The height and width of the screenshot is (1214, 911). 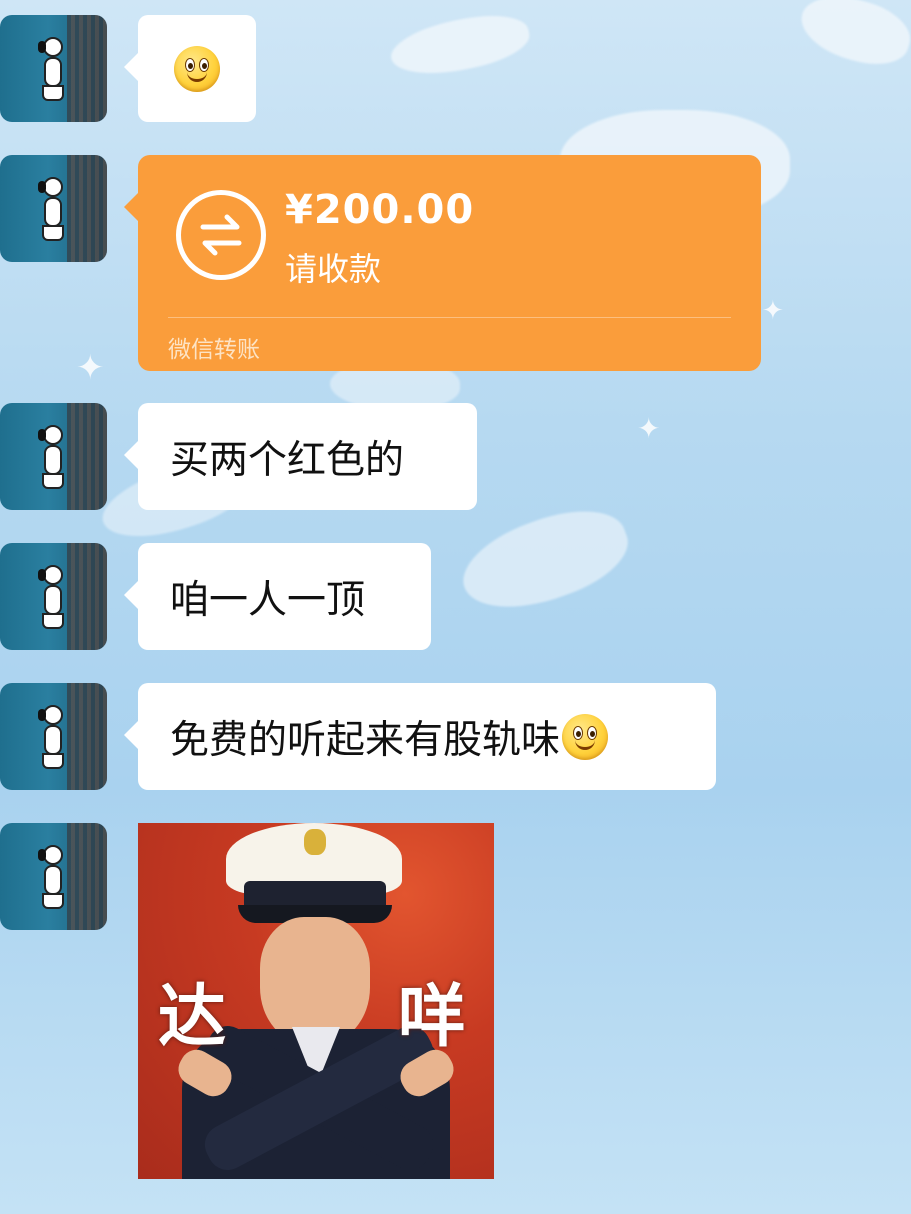 I want to click on message-text: 咱一人一顶, so click(x=268, y=600).